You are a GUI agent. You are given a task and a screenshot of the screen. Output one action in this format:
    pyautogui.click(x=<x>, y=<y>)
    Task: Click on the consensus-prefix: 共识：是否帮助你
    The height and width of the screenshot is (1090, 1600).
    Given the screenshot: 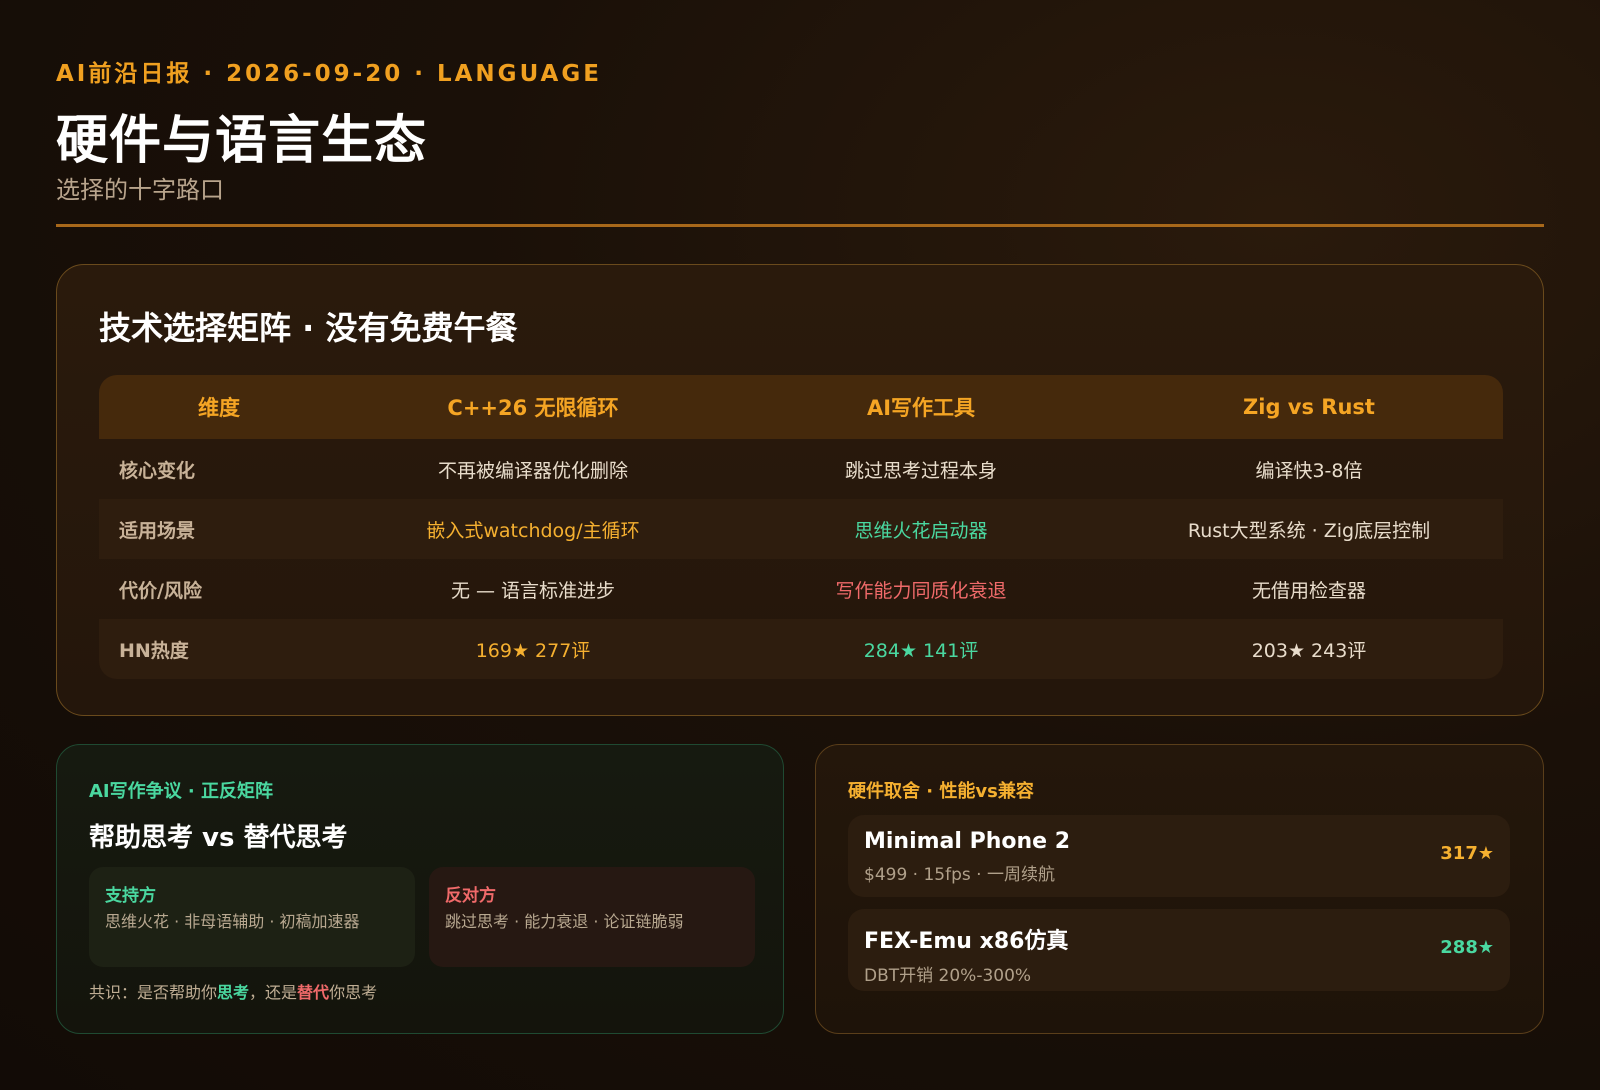 What is the action you would take?
    pyautogui.click(x=153, y=992)
    